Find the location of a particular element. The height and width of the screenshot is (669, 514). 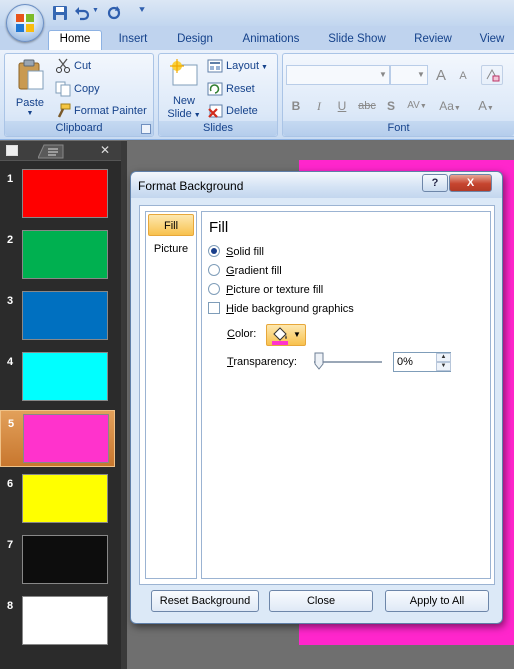

copy-button: Copy is located at coordinates (77, 89).